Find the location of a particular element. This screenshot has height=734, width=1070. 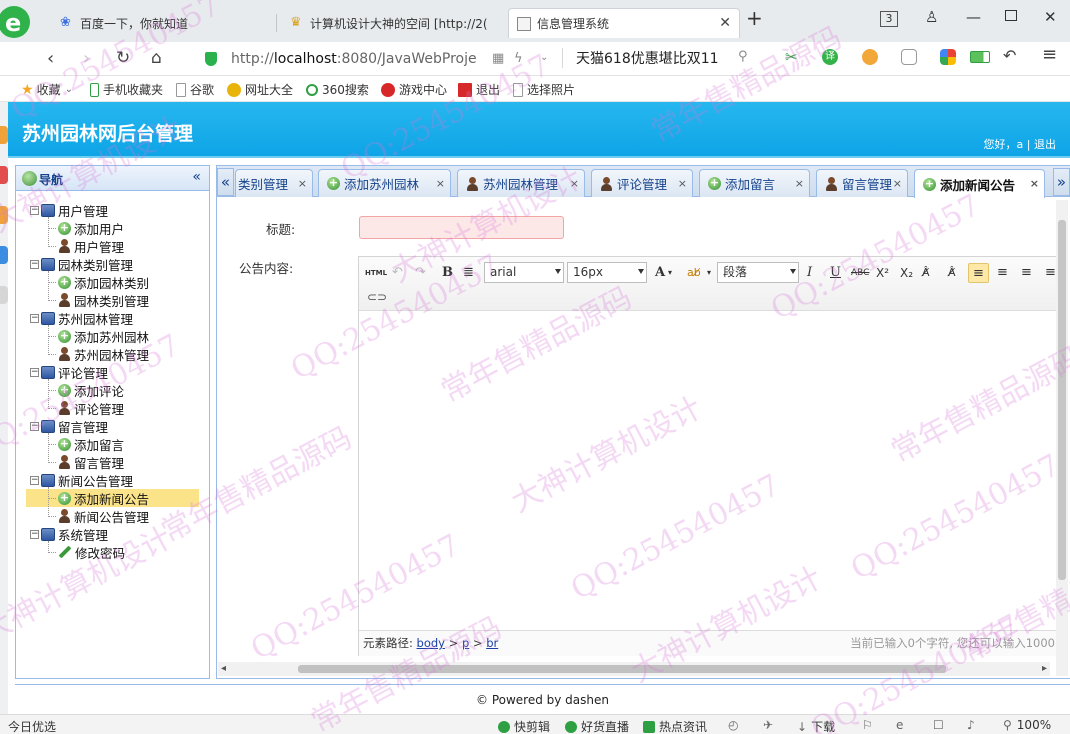

search-icon: ⚲ is located at coordinates (743, 56).